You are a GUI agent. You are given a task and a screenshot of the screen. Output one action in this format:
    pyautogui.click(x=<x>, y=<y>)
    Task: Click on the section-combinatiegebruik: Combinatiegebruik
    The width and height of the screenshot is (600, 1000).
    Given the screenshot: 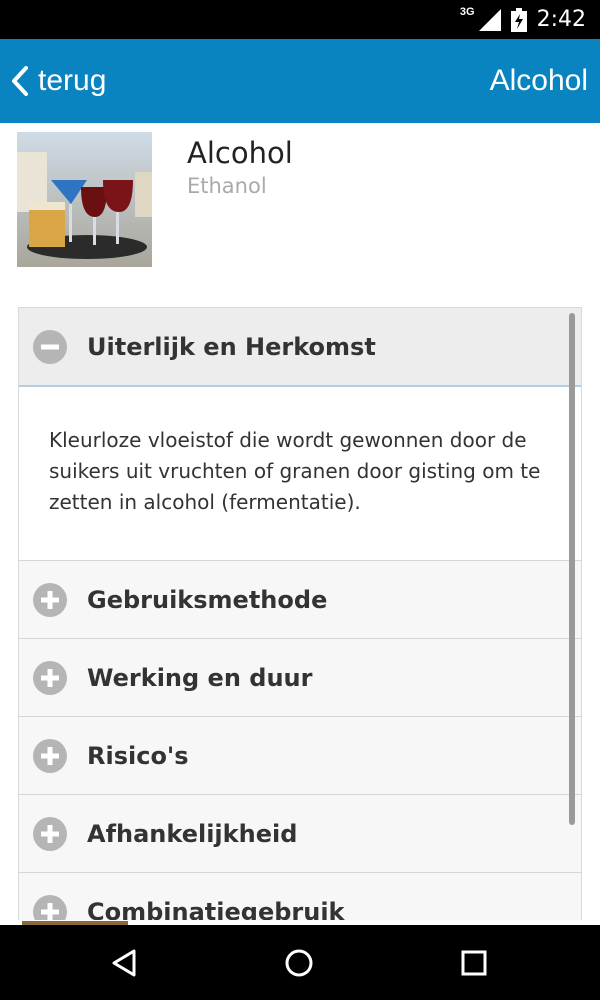 What is the action you would take?
    pyautogui.click(x=300, y=896)
    